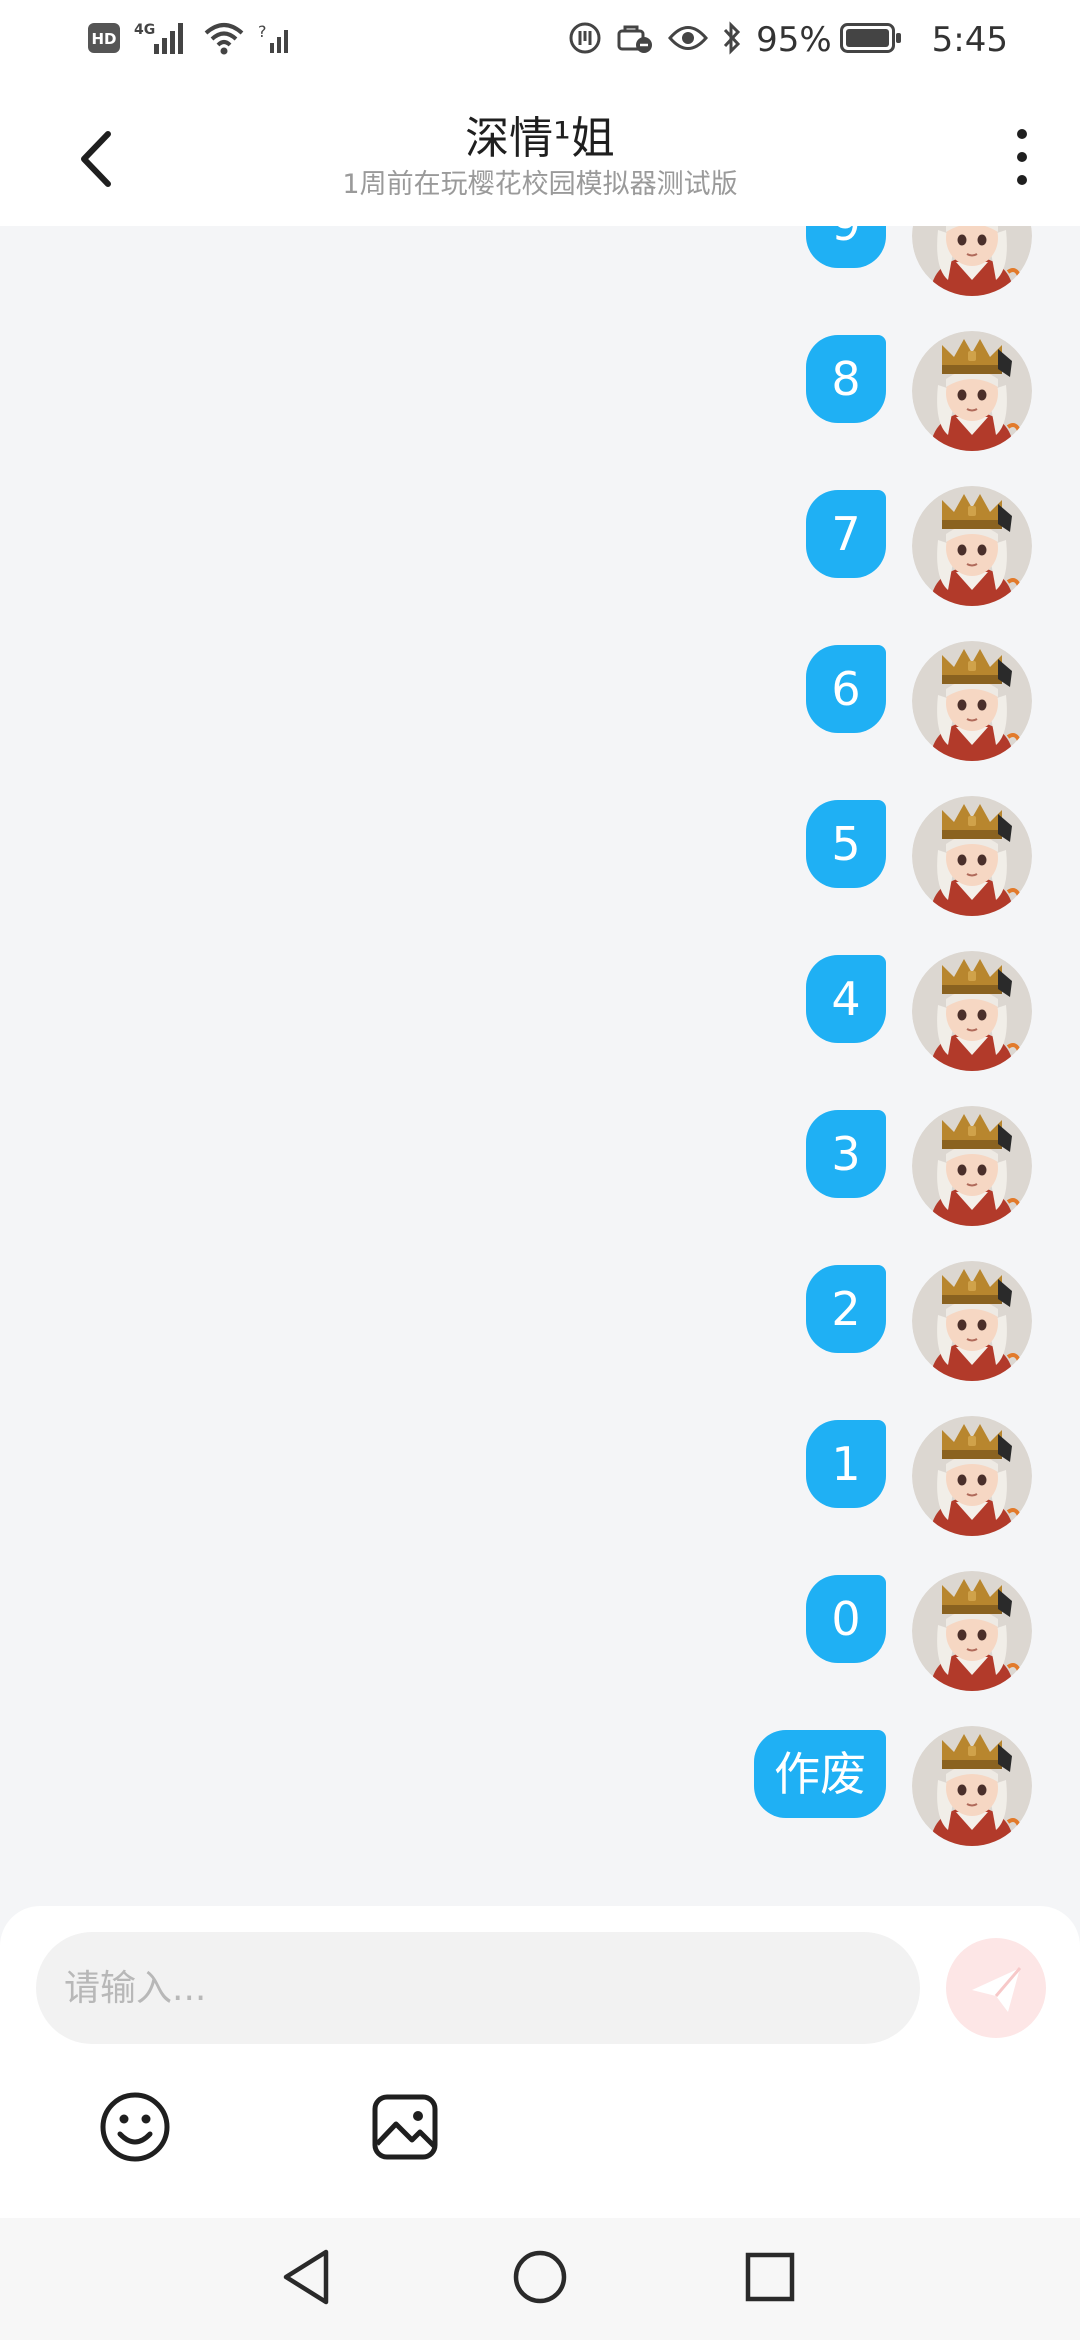  I want to click on message-row: 7, so click(540, 548).